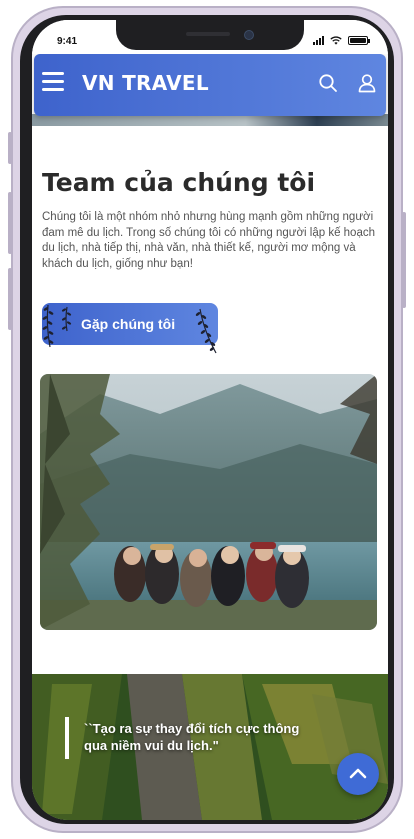 This screenshot has height=839, width=414. What do you see at coordinates (179, 182) in the screenshot?
I see `section-title: Team của chúng tôi` at bounding box center [179, 182].